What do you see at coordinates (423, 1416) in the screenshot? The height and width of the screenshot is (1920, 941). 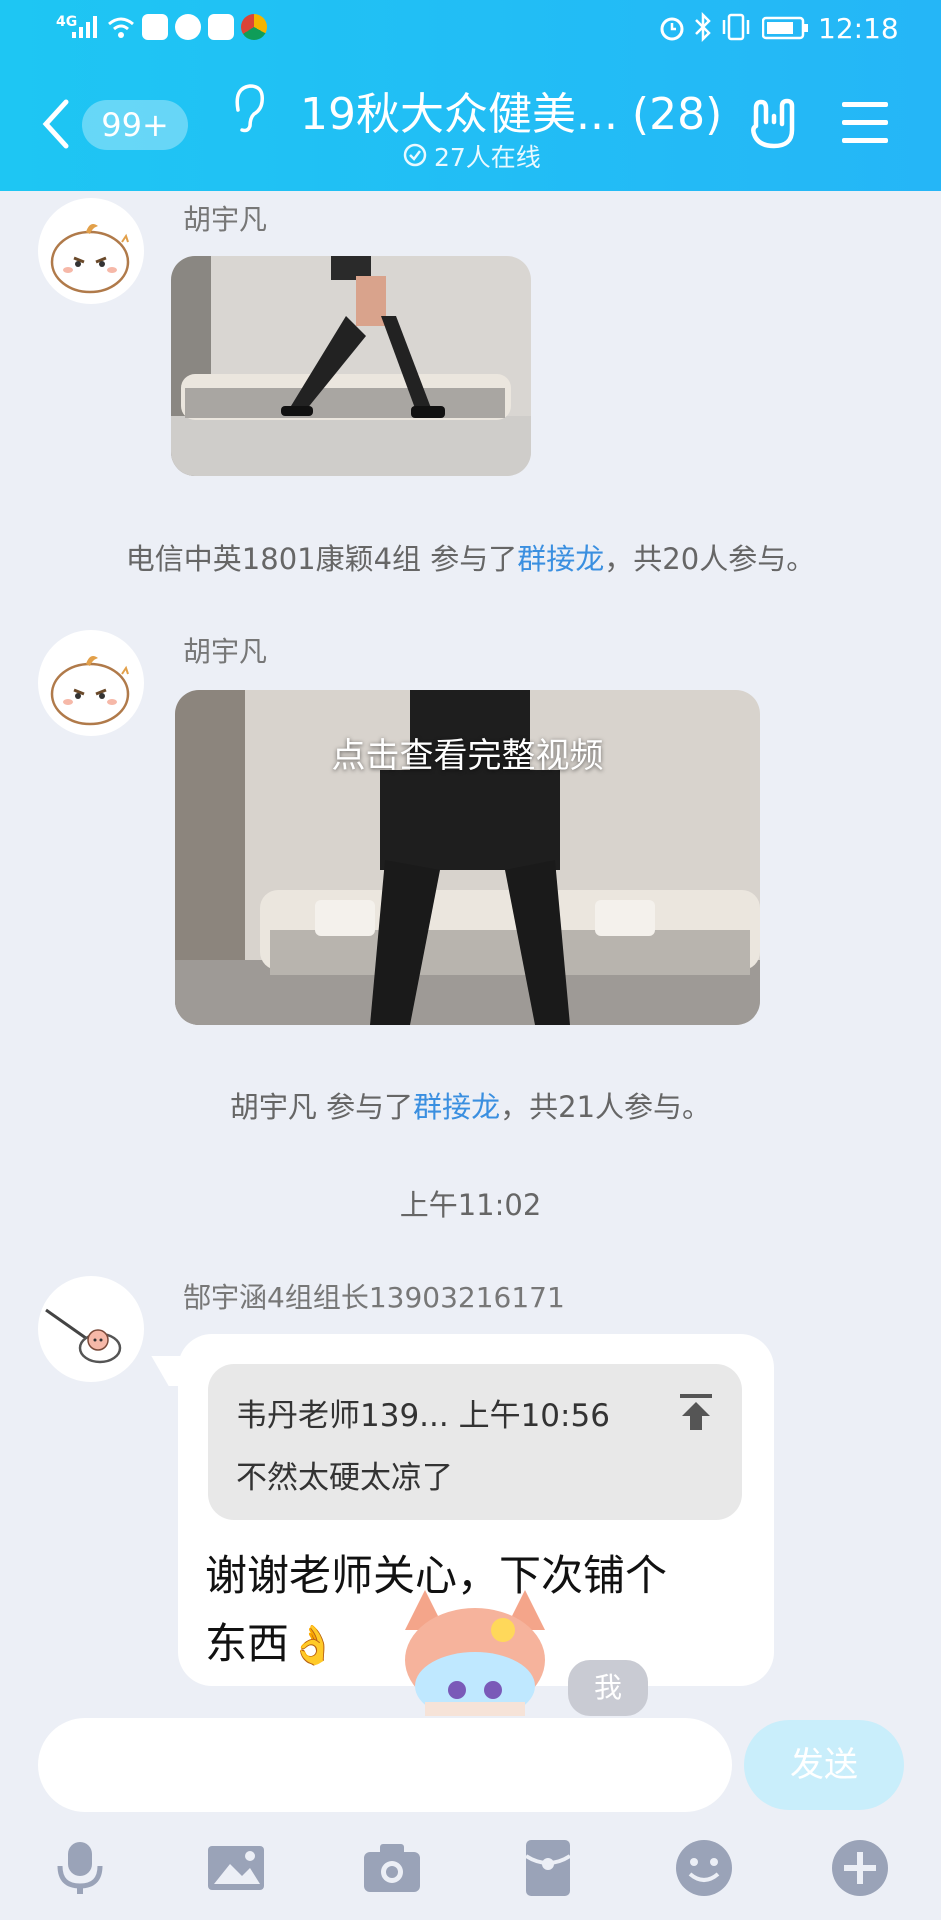 I see `quote-header: 韦丹老师139... 上午10:56` at bounding box center [423, 1416].